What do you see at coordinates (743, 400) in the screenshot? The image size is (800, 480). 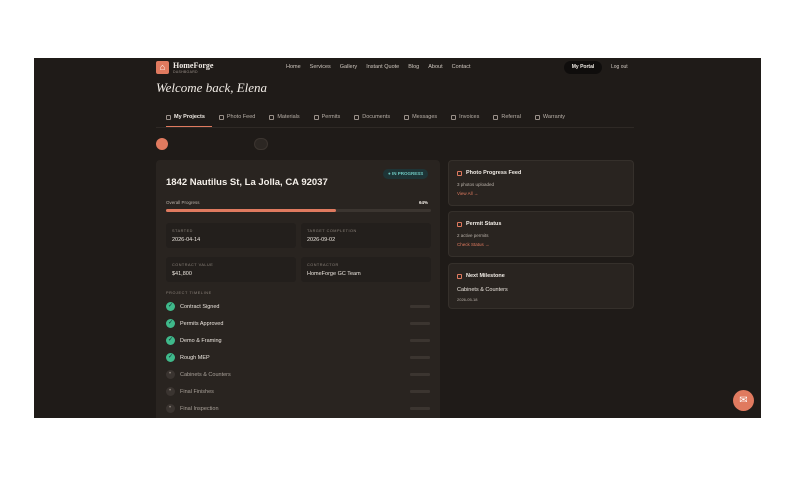 I see `chat-icon: ✉` at bounding box center [743, 400].